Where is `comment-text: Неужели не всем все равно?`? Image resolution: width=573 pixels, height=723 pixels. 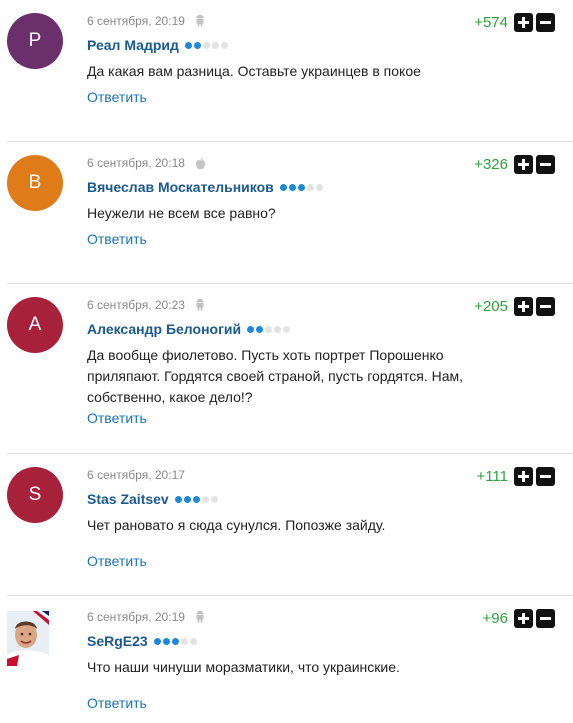
comment-text: Неужели не всем все равно? is located at coordinates (181, 213).